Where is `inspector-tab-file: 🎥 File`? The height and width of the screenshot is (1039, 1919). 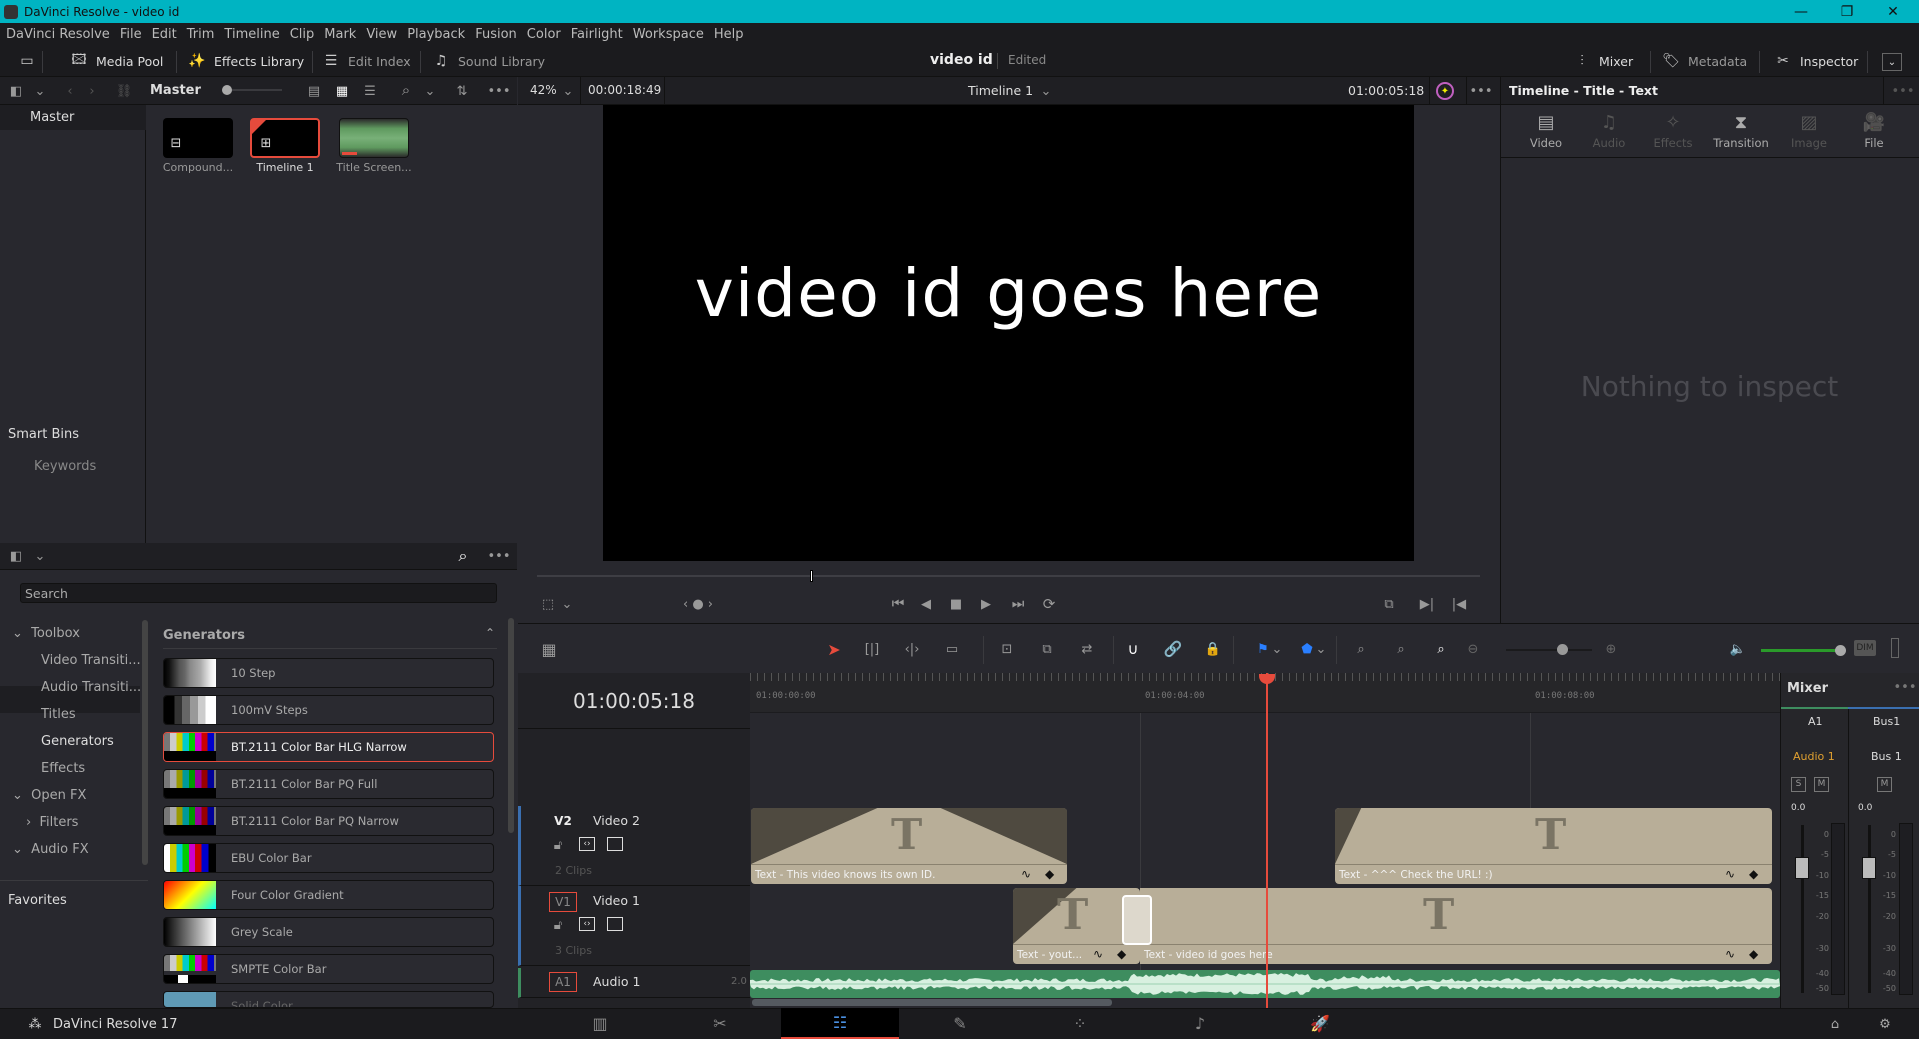
inspector-tab-file: 🎥 File is located at coordinates (1874, 131).